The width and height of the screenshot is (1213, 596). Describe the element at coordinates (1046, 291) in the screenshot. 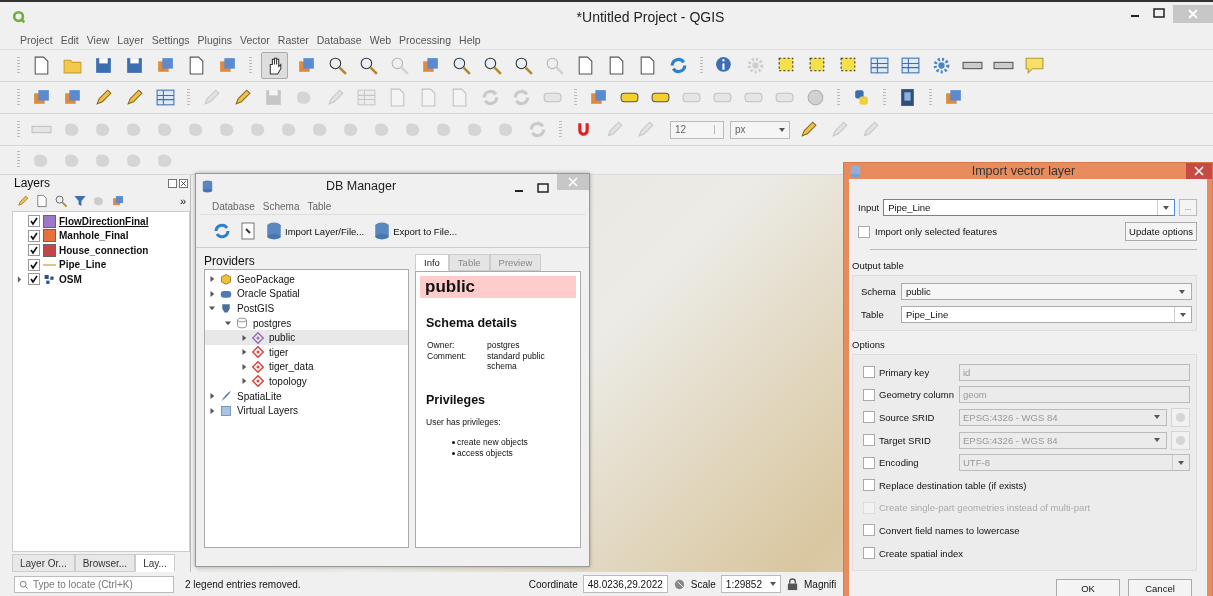

I see `schema-combo: public` at that location.